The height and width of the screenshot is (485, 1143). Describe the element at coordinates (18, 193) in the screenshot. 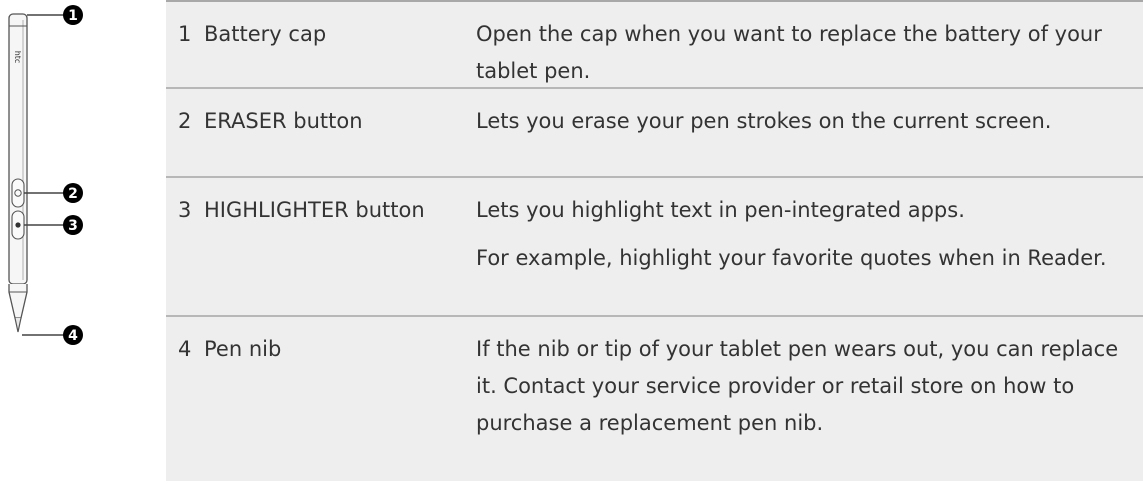

I see `eraser-button-illustration` at that location.